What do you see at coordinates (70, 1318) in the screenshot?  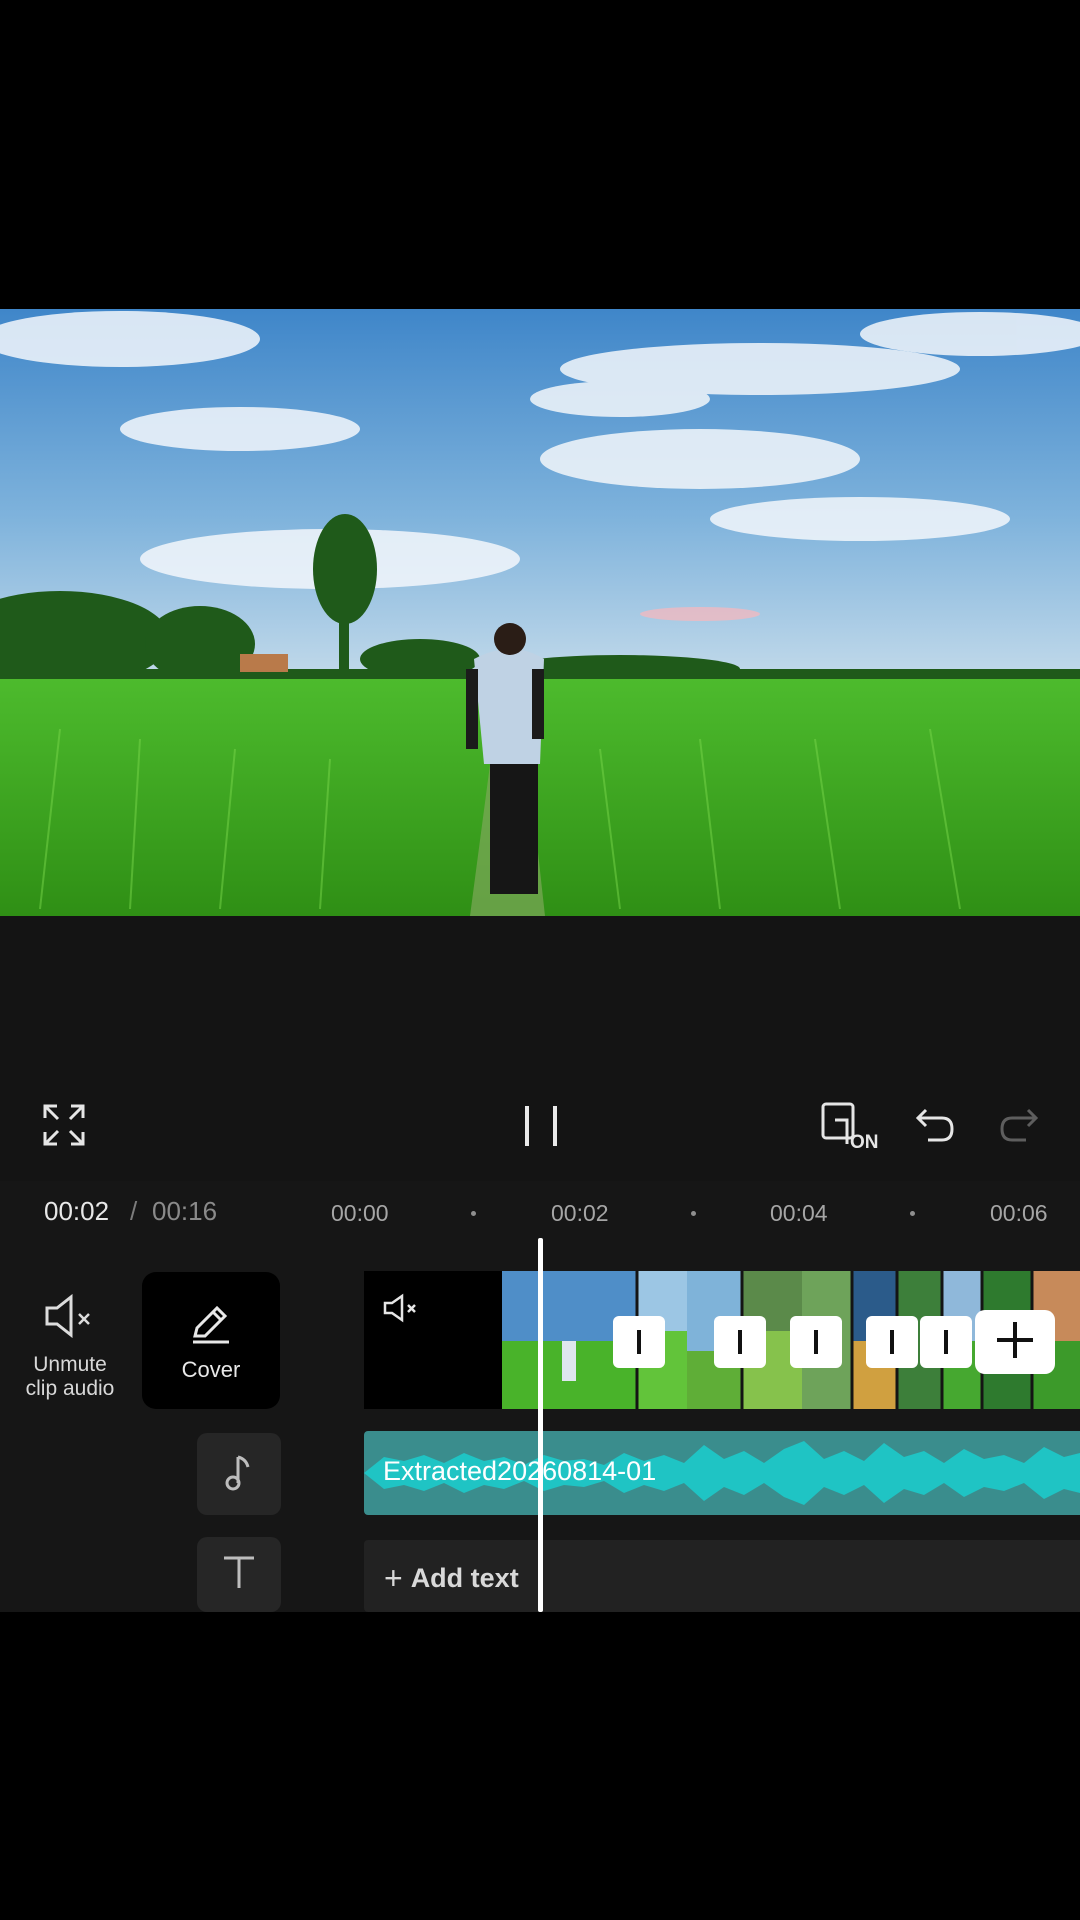 I see `mute-icon` at bounding box center [70, 1318].